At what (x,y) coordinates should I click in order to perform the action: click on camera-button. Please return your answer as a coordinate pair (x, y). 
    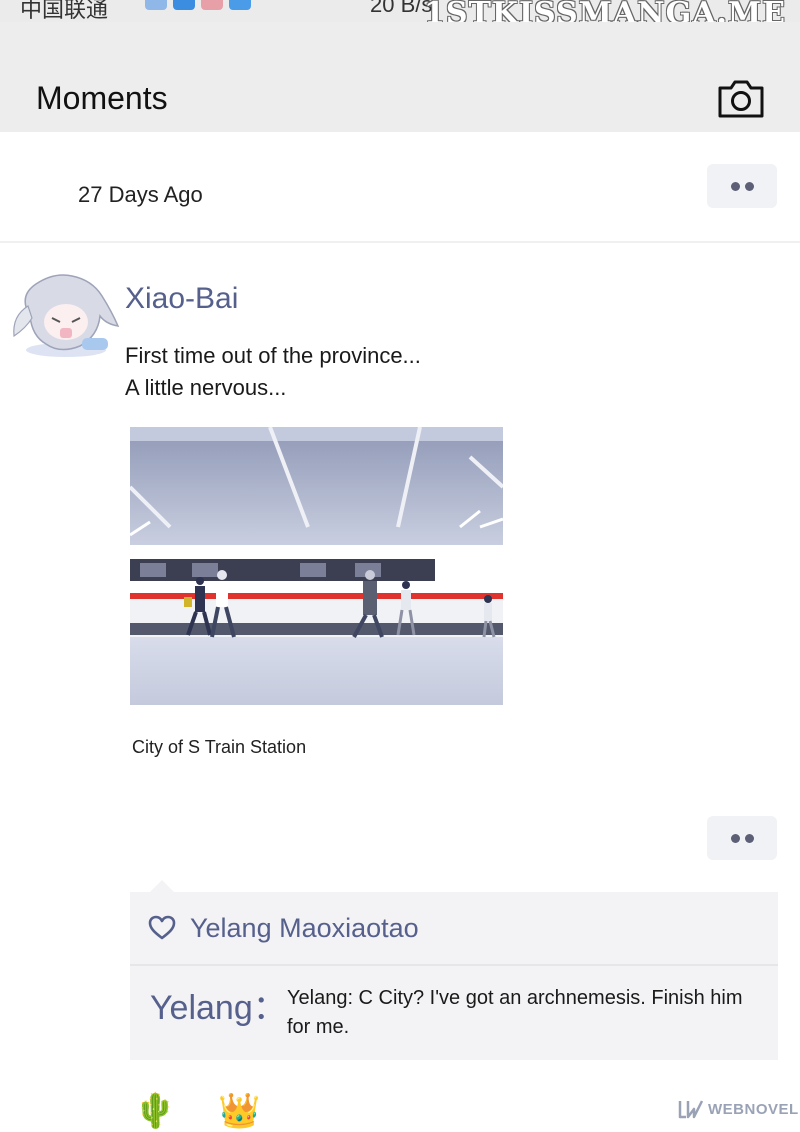
    Looking at the image, I should click on (741, 99).